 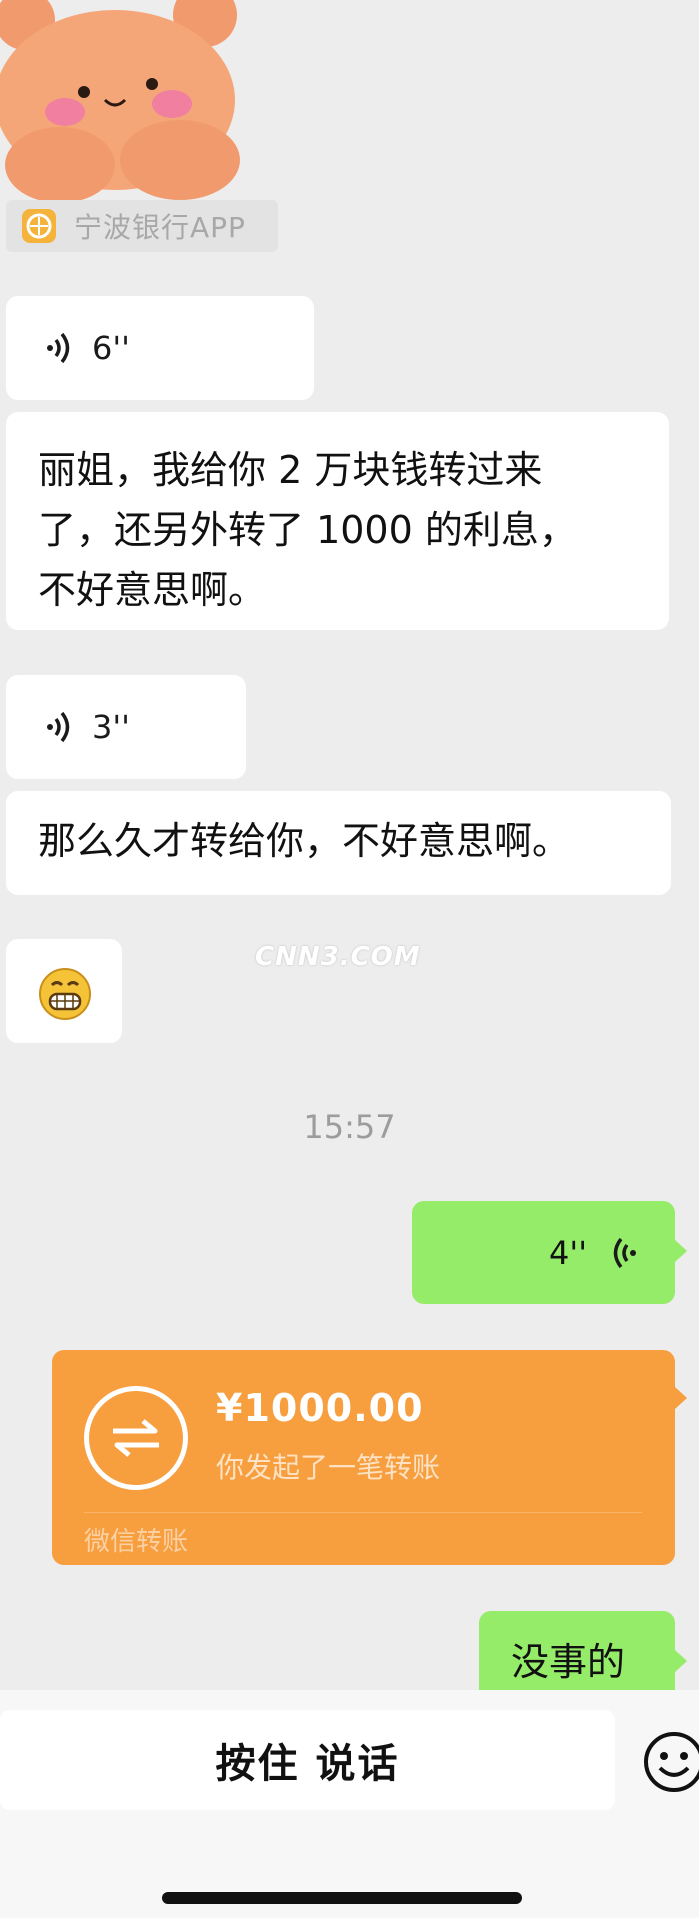 I want to click on message-text: 没事的, so click(x=568, y=1662).